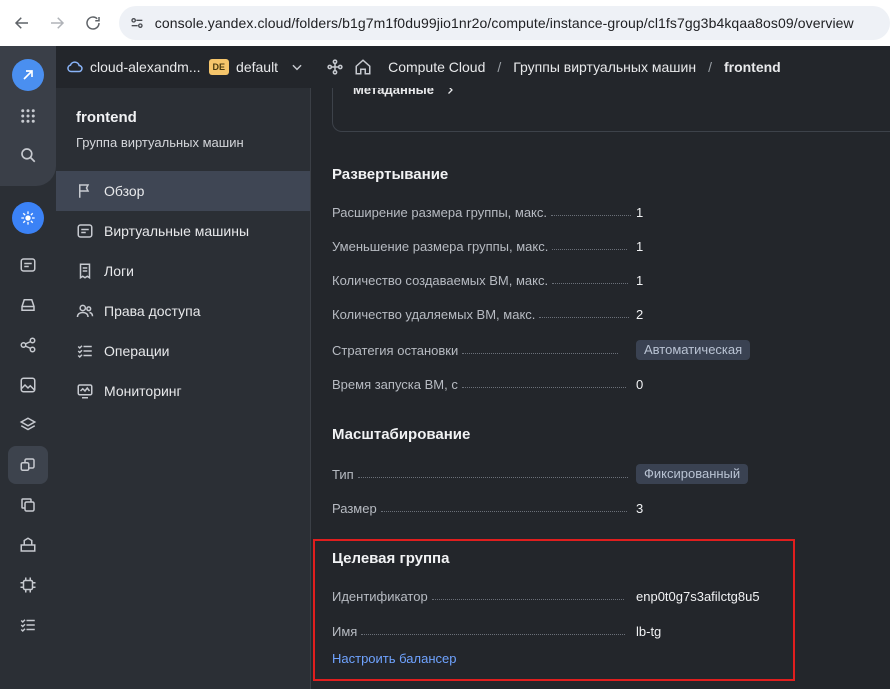 The width and height of the screenshot is (890, 689). Describe the element at coordinates (28, 305) in the screenshot. I see `disk-icon` at that location.